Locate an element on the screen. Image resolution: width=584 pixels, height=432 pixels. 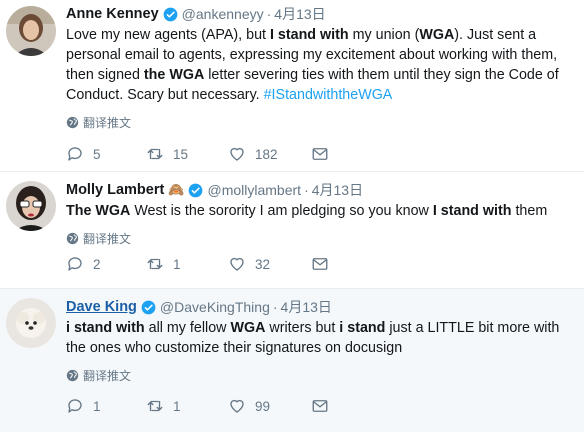
author-name: Dave King is located at coordinates (101, 307).